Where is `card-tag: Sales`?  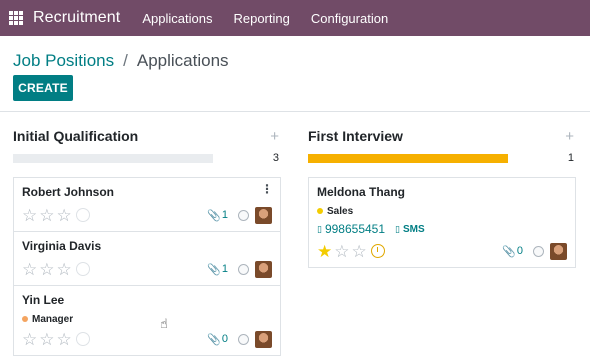
card-tag: Sales is located at coordinates (442, 211).